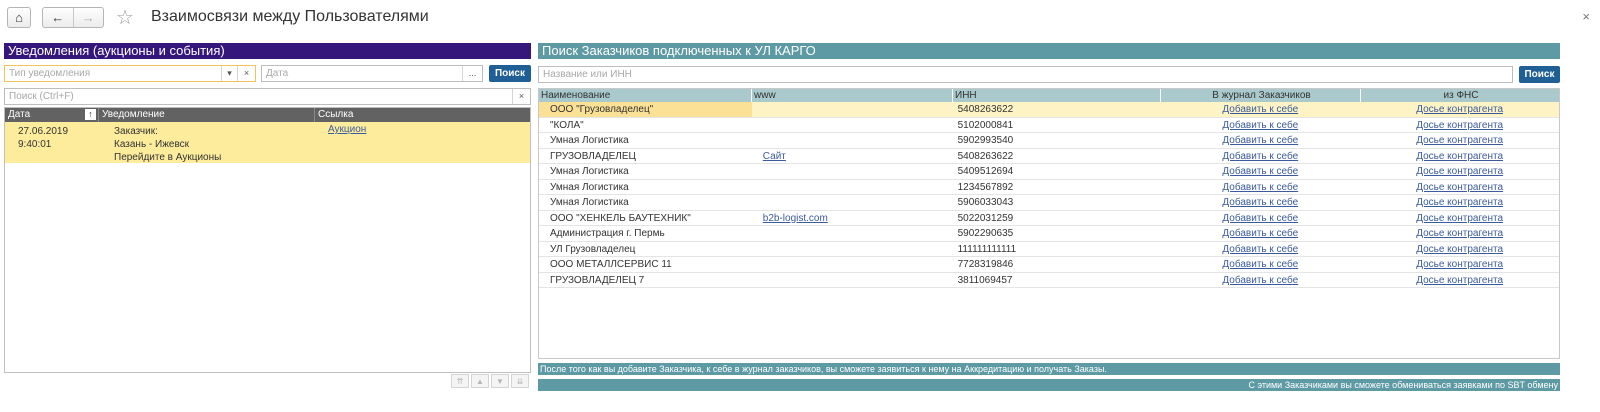  What do you see at coordinates (125, 17) in the screenshot?
I see `star-icon: ☆` at bounding box center [125, 17].